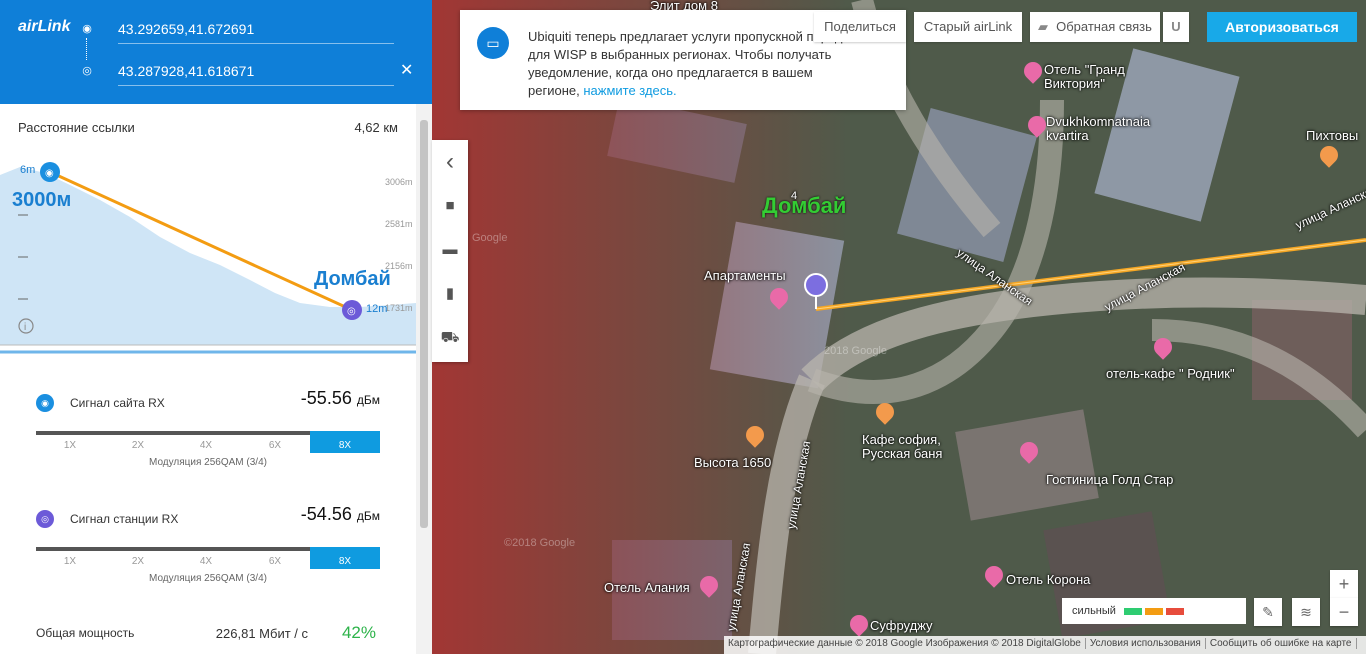  Describe the element at coordinates (399, 308) in the screenshot. I see `axis-label-4: 1731m` at that location.